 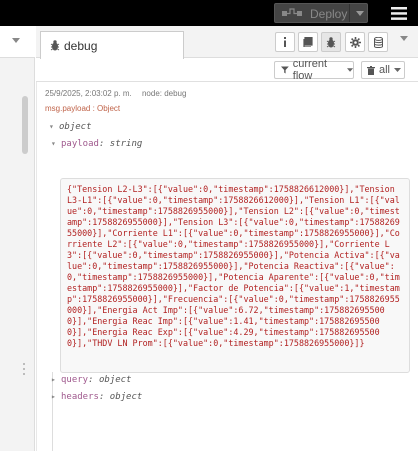 I want to click on book-icon, so click(x=308, y=42).